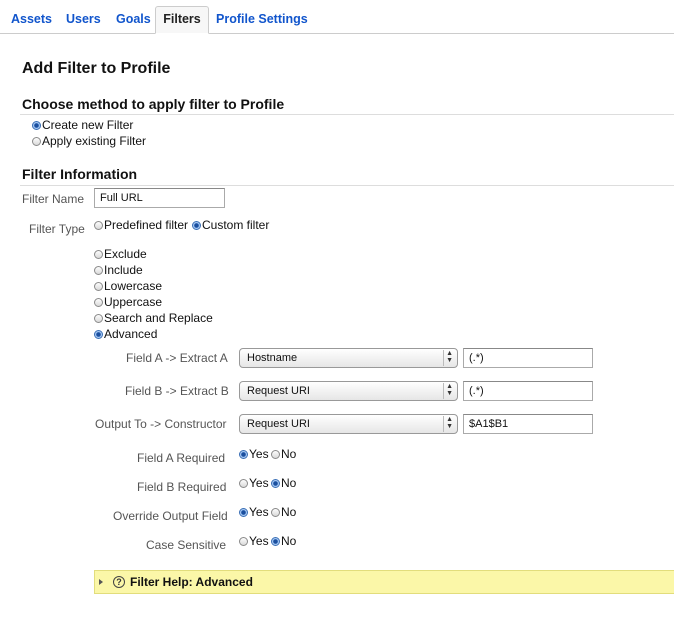 This screenshot has height=617, width=674. I want to click on constructor-input: $A1$B1, so click(528, 424).